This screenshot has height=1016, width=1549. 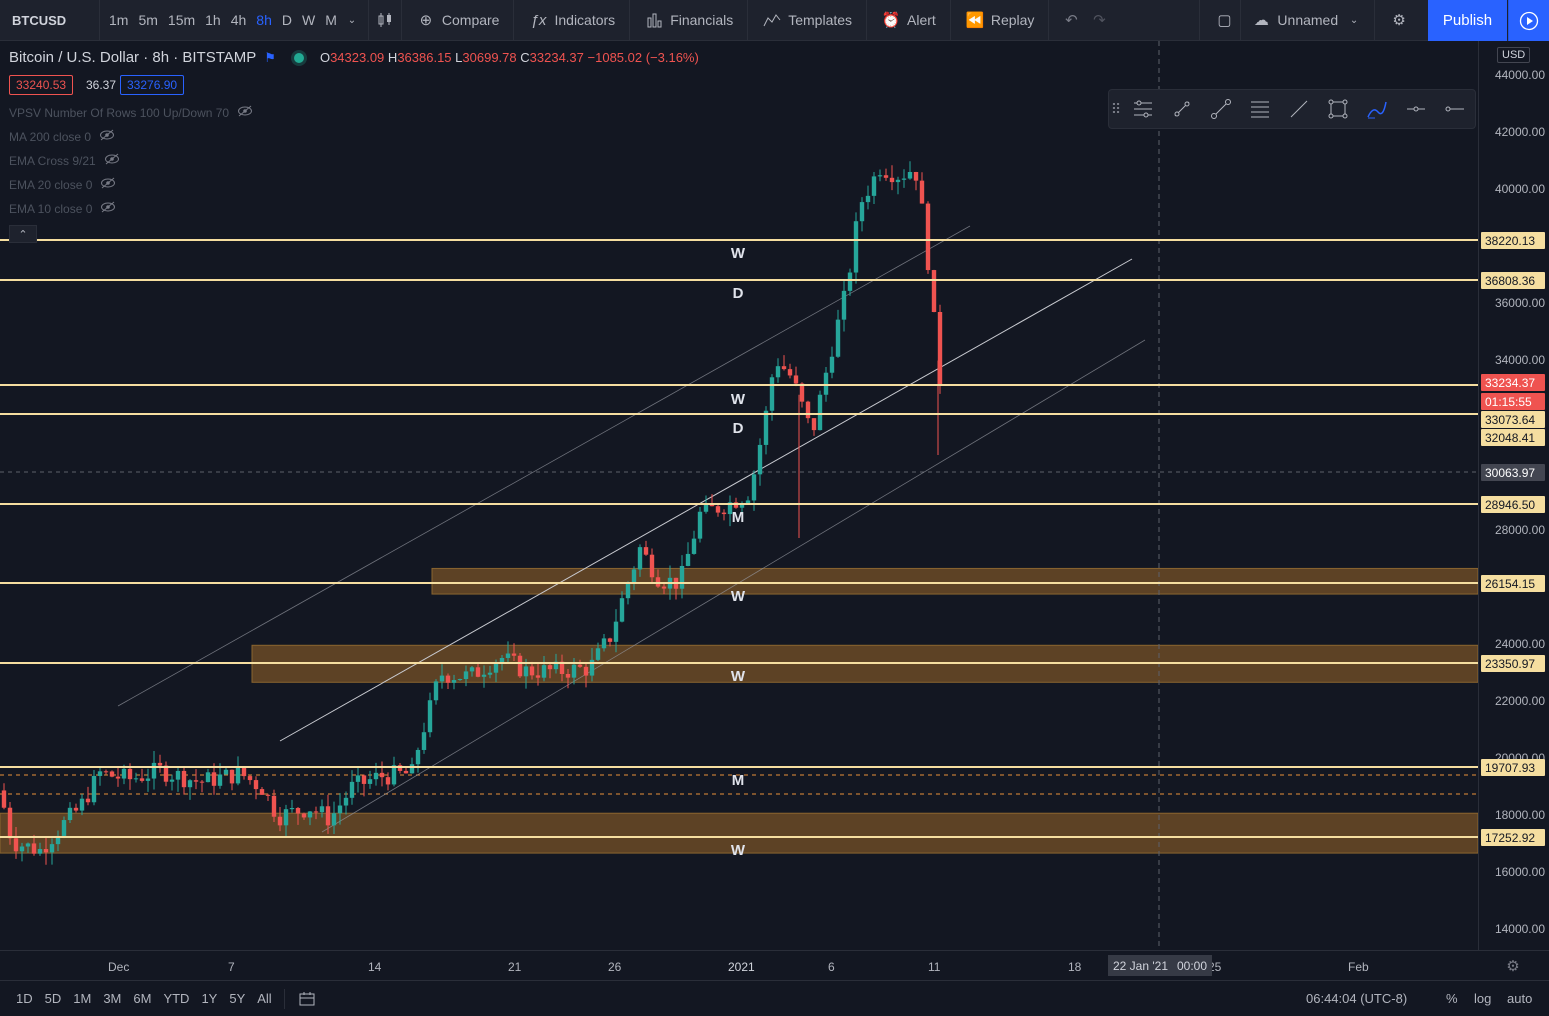 I want to click on currency-label: USD, so click(x=1514, y=55).